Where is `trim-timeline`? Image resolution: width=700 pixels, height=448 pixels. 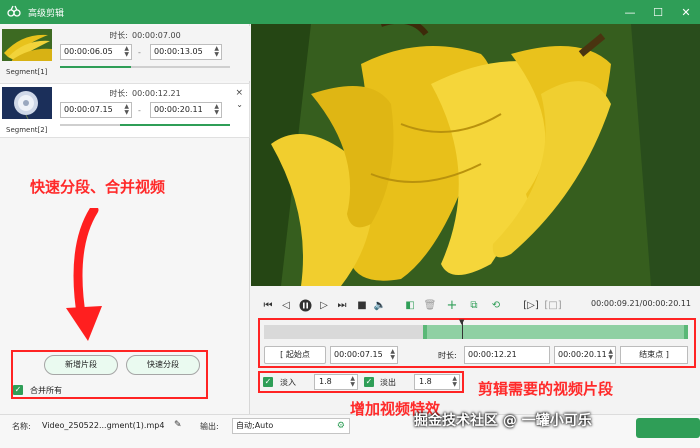 trim-timeline is located at coordinates (476, 332).